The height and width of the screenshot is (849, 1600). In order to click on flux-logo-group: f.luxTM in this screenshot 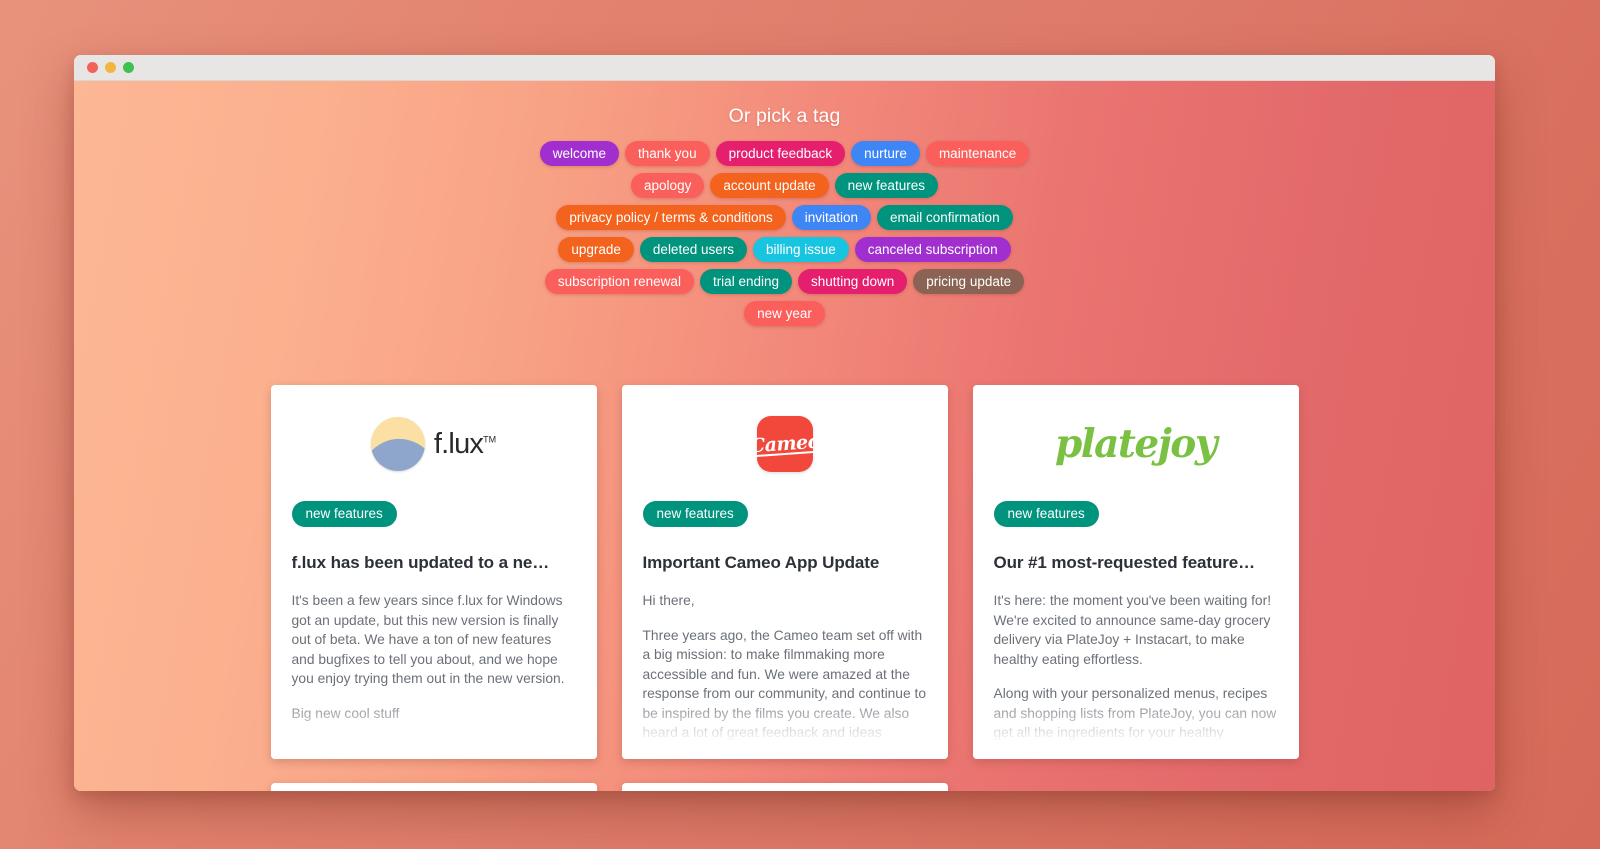, I will do `click(433, 444)`.